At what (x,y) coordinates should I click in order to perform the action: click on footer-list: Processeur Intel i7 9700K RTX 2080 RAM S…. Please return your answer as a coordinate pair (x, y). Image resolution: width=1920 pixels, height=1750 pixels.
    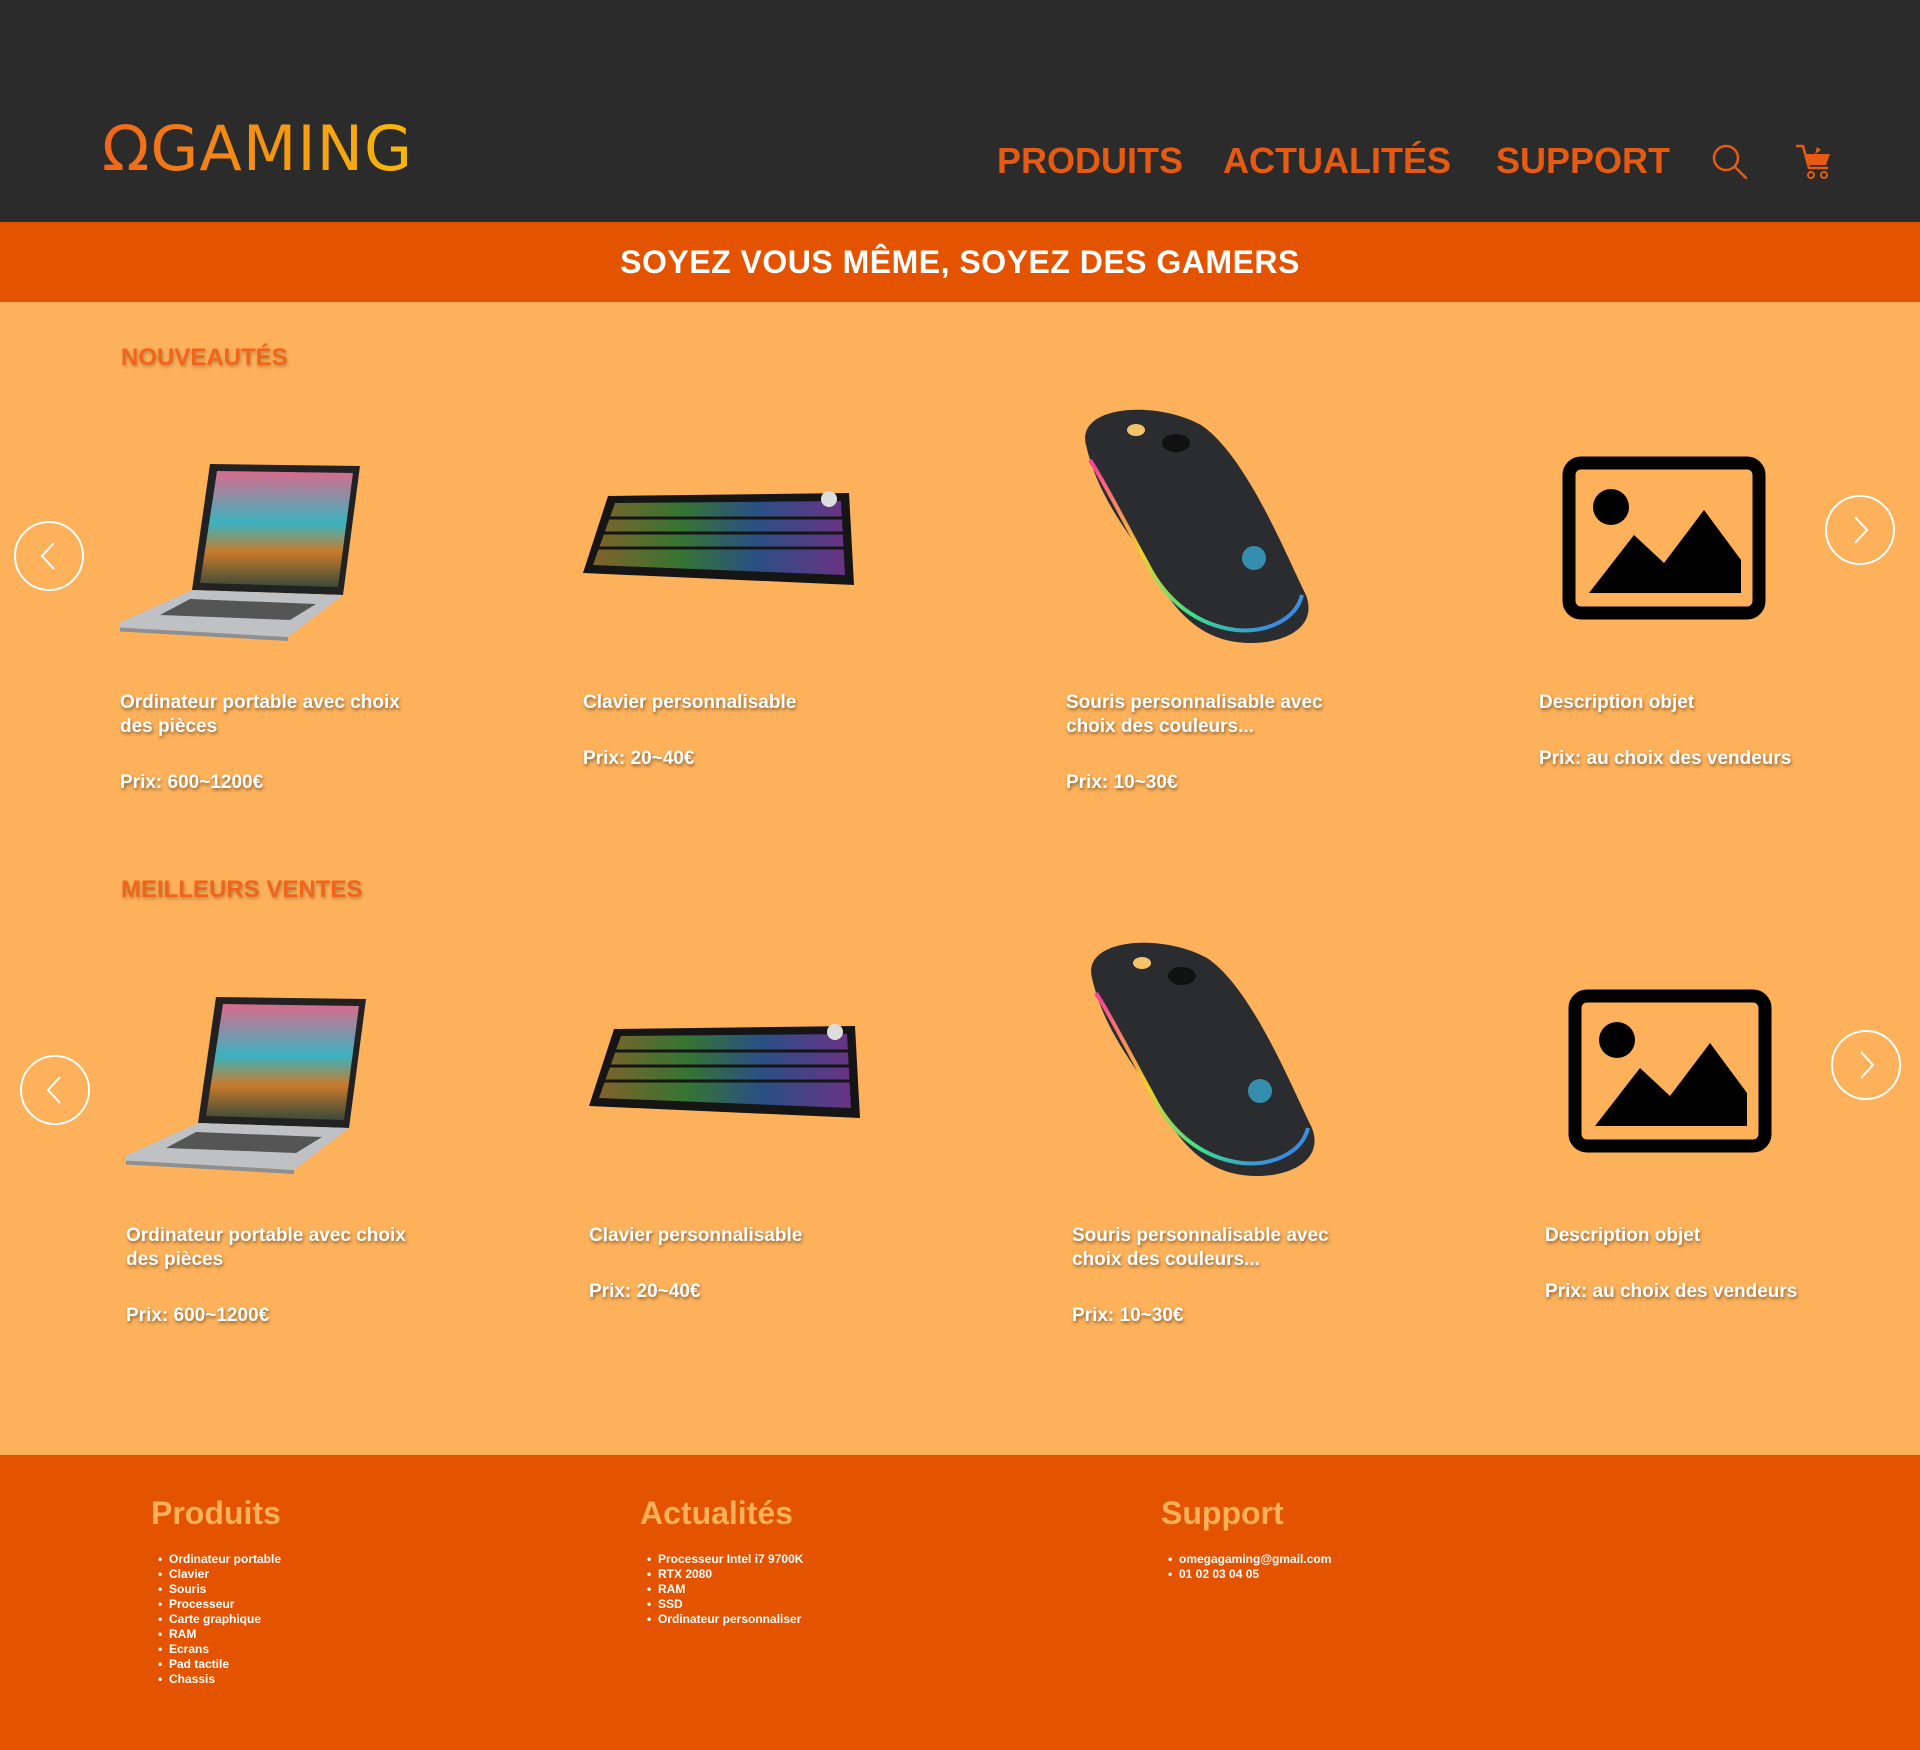
    Looking at the image, I should click on (721, 1589).